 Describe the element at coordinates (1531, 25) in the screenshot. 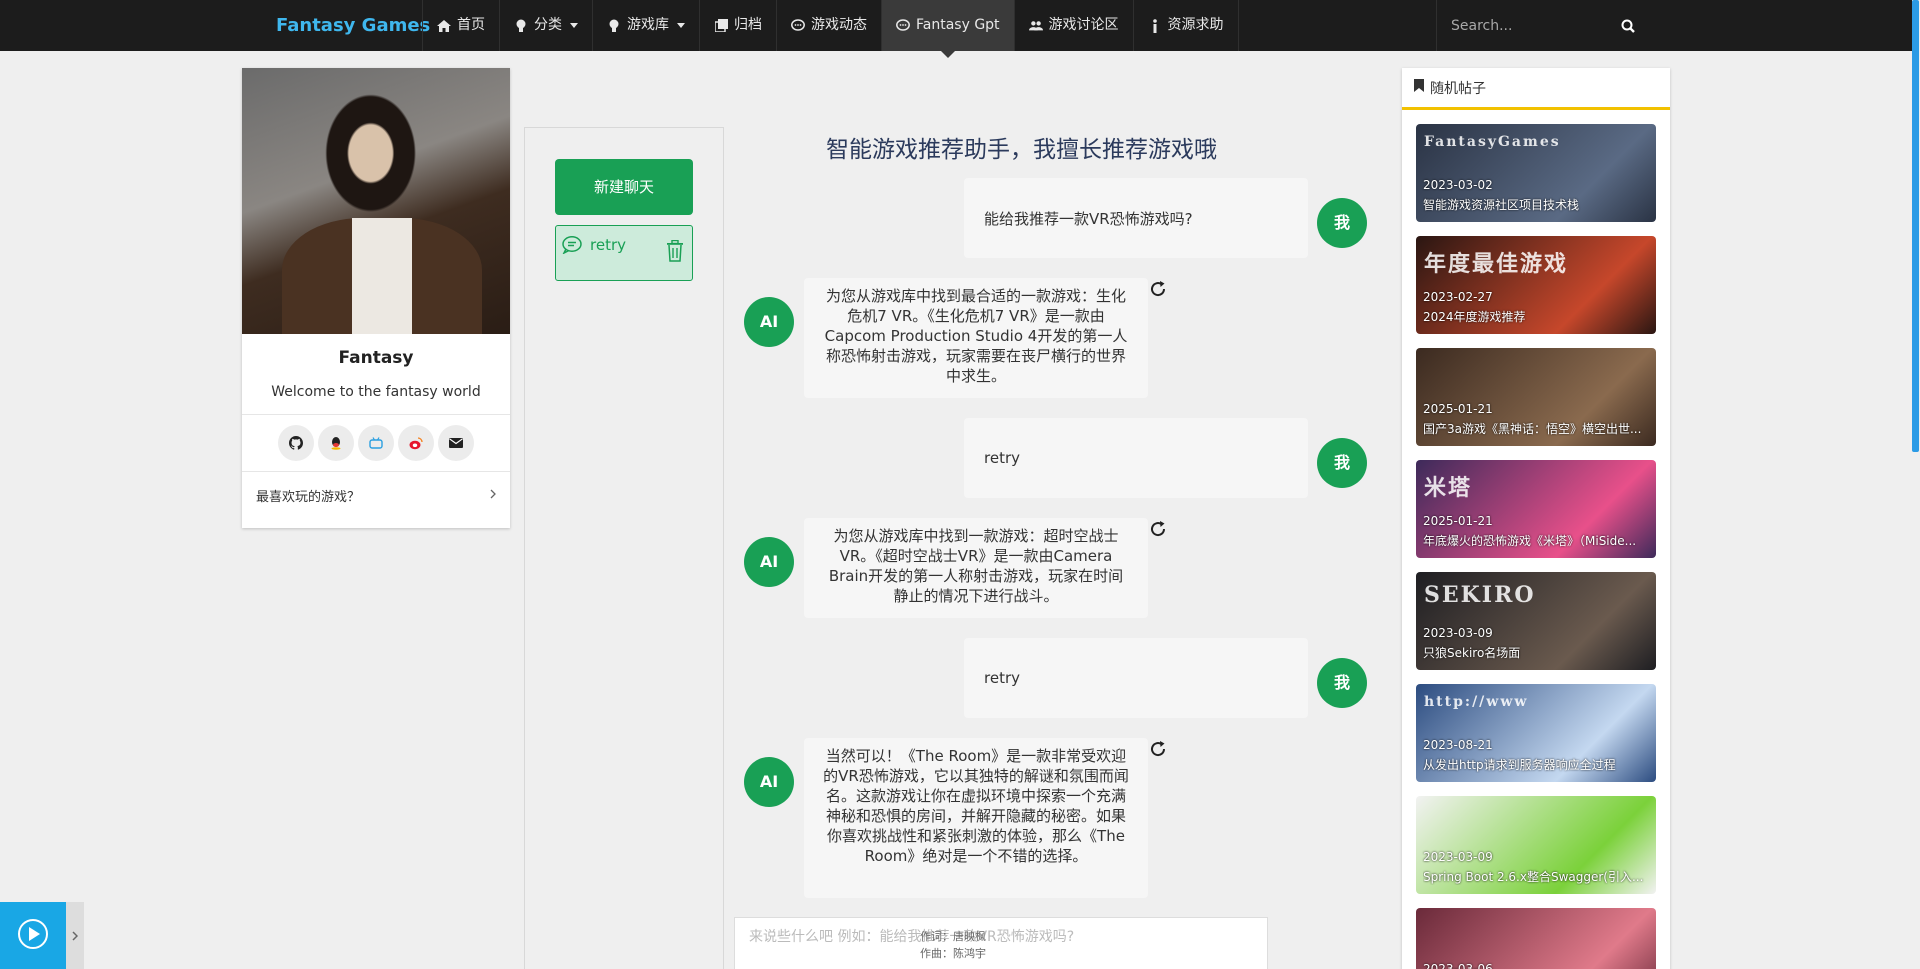

I see `search-input` at that location.